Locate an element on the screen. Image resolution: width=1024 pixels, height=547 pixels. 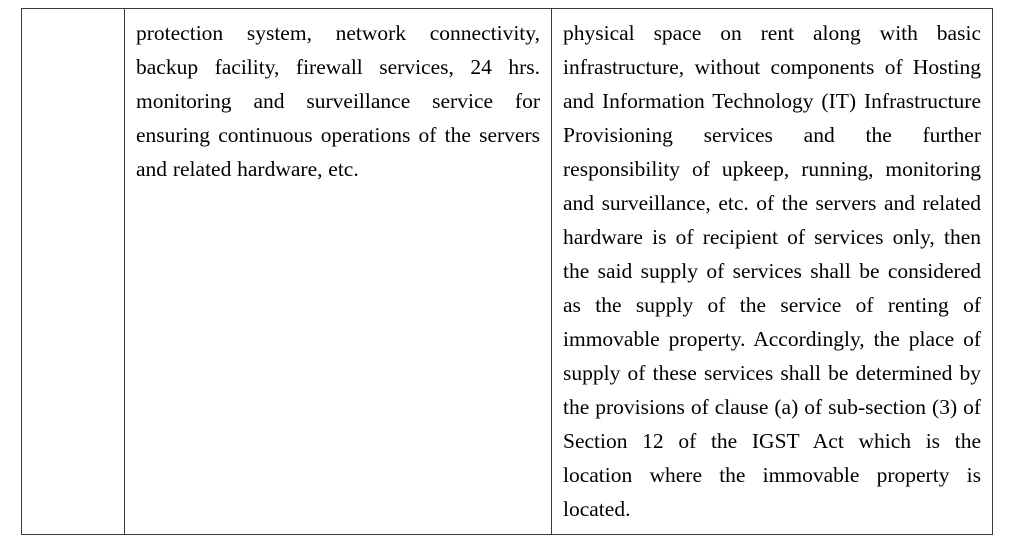
table-cell-marker is located at coordinates (73, 271).